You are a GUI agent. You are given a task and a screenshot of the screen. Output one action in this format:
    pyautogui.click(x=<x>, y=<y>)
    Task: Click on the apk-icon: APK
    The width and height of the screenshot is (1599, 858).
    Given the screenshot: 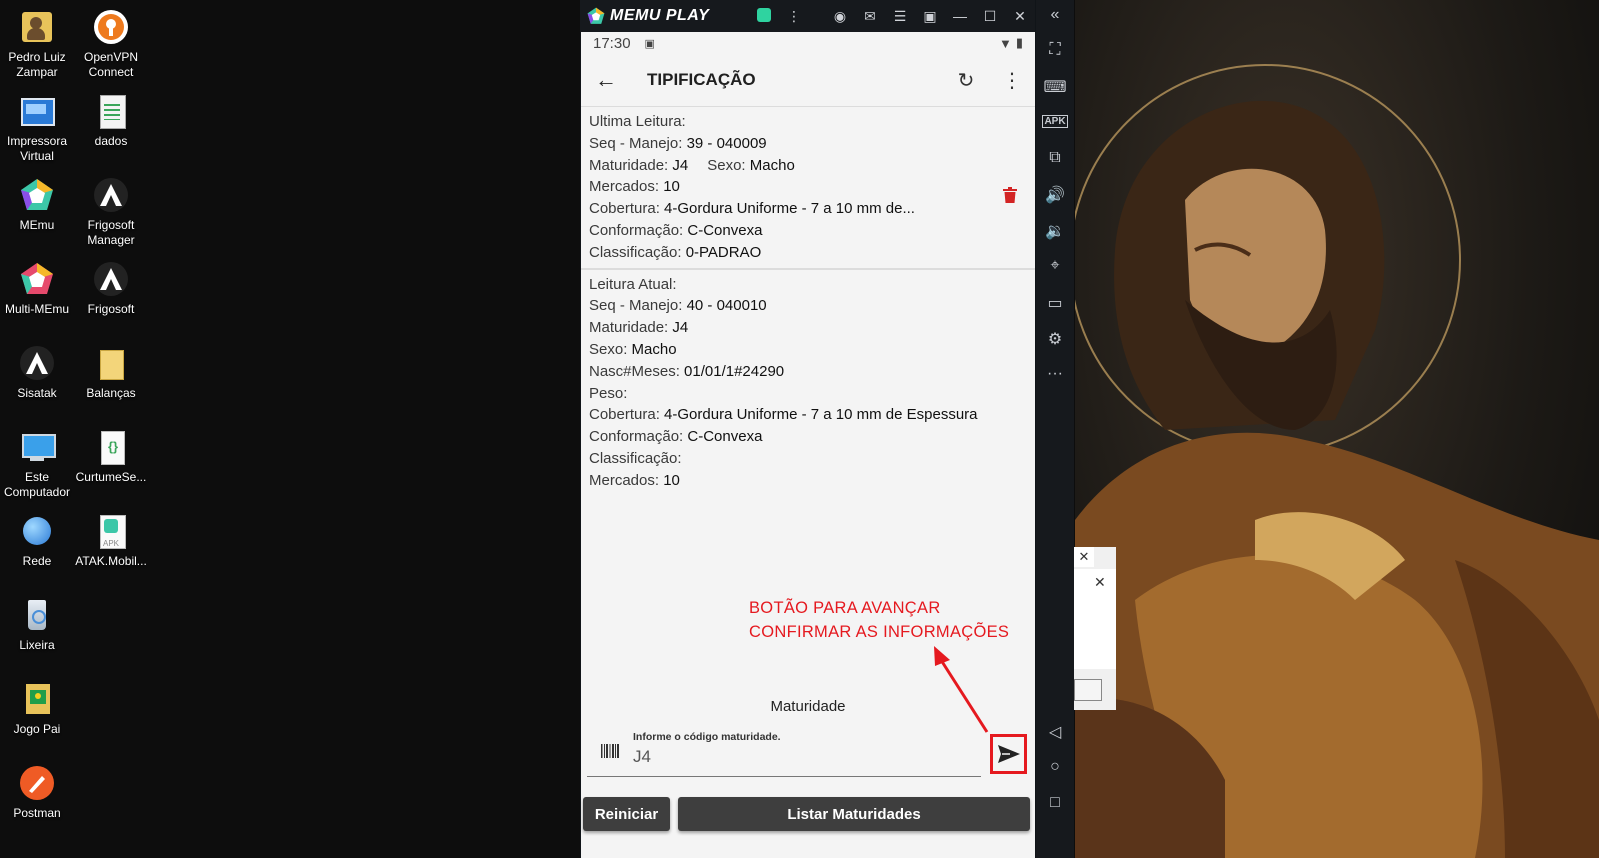 What is the action you would take?
    pyautogui.click(x=1055, y=122)
    